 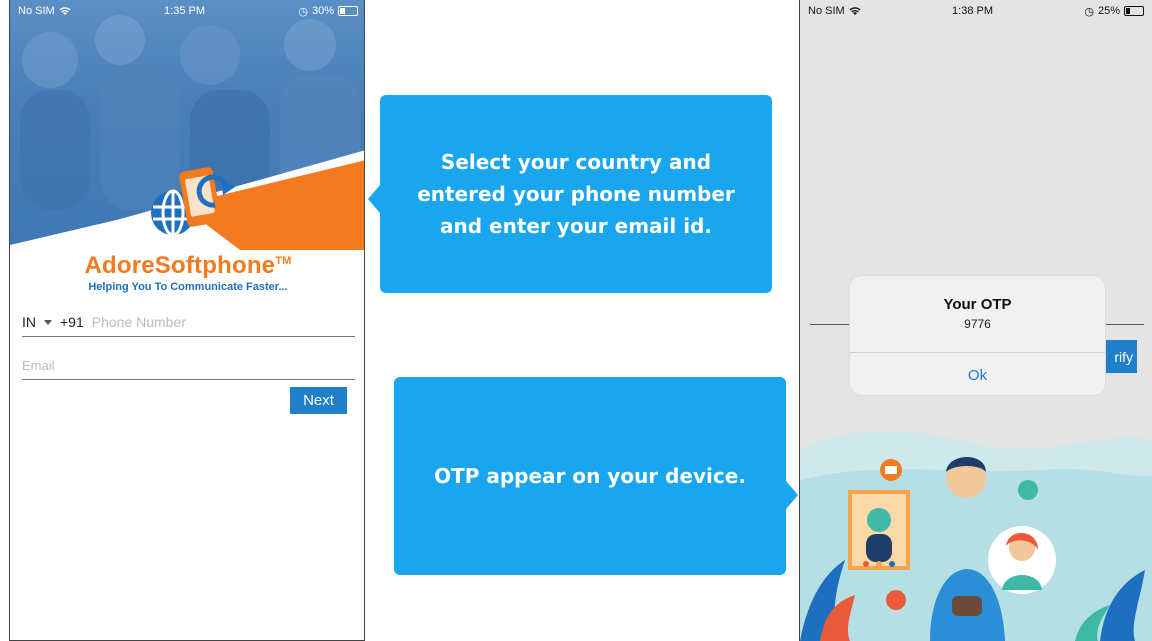 I want to click on next-button: Next, so click(x=318, y=400).